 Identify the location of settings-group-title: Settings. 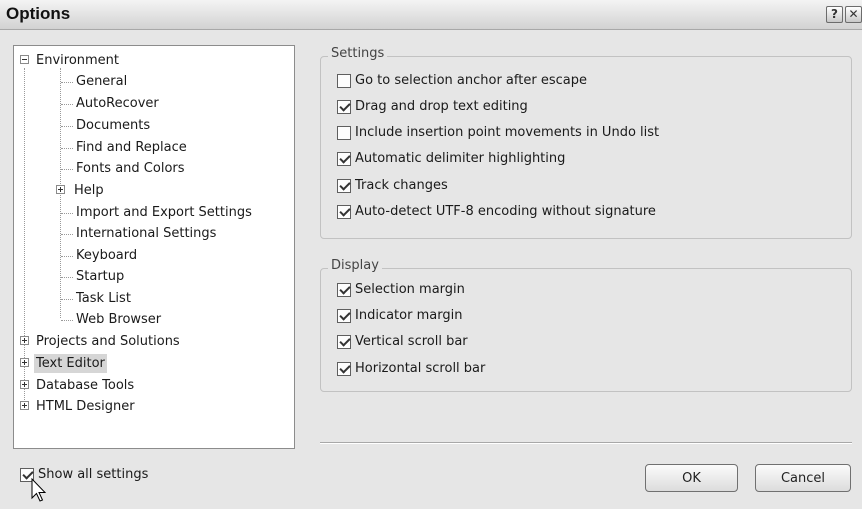
(358, 53).